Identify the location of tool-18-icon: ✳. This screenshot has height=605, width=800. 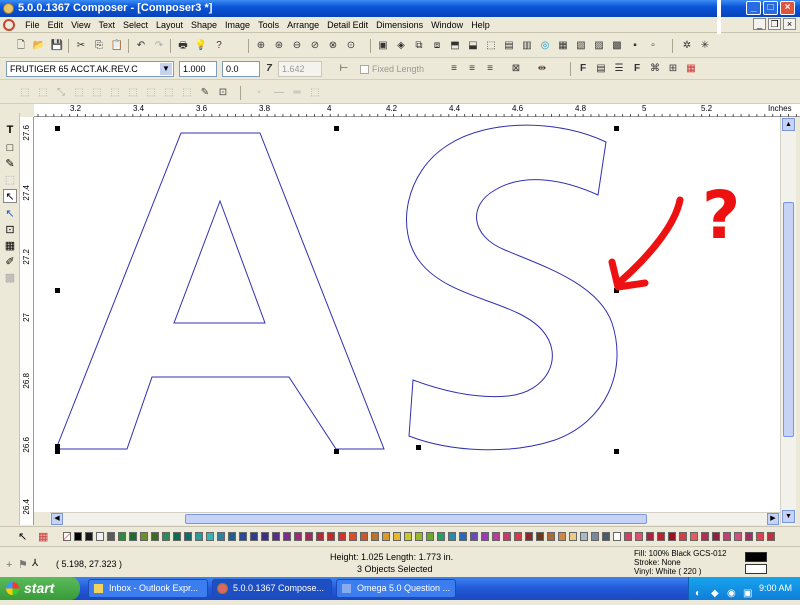
(705, 45).